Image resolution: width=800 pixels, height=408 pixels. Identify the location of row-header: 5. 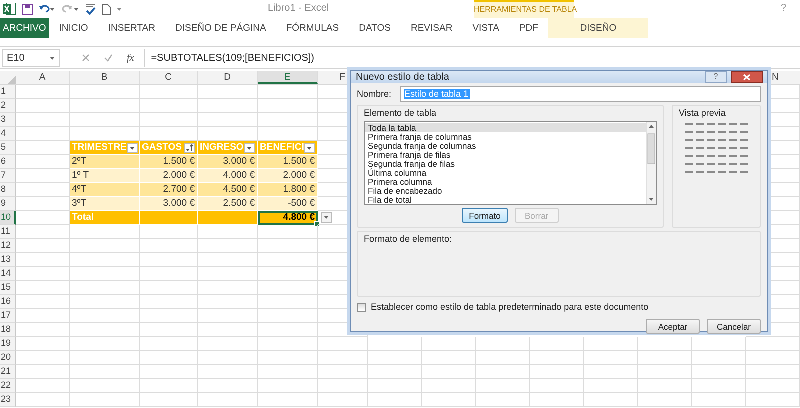
(8, 148).